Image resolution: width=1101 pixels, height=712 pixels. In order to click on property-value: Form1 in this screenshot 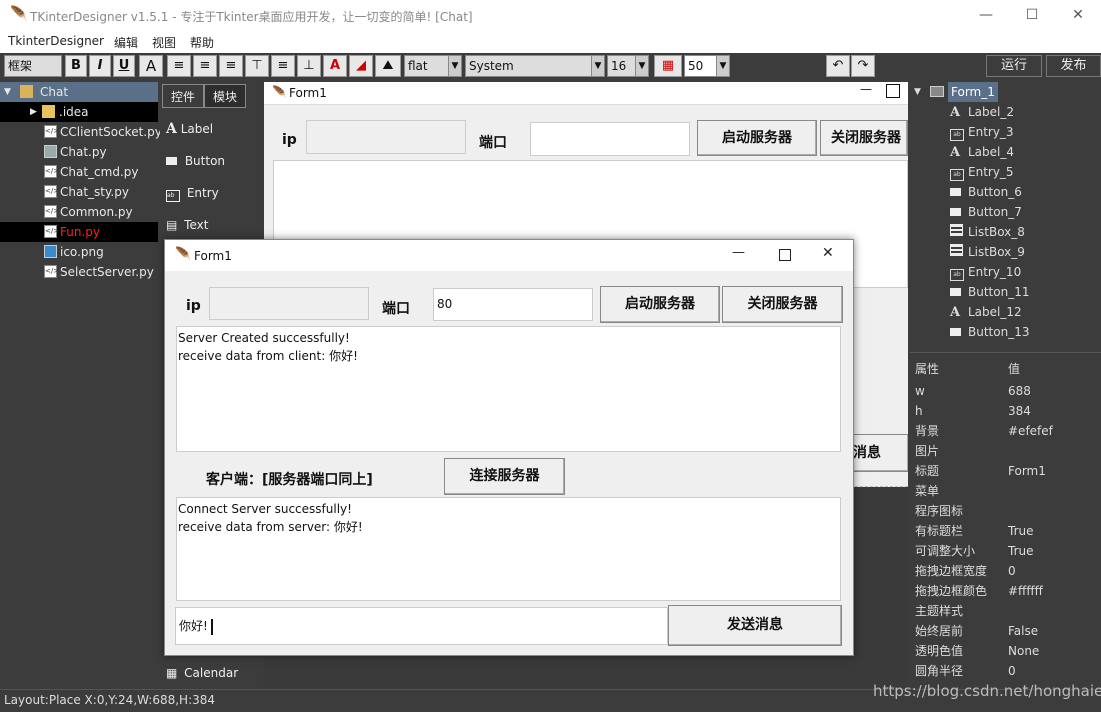, I will do `click(1027, 471)`.